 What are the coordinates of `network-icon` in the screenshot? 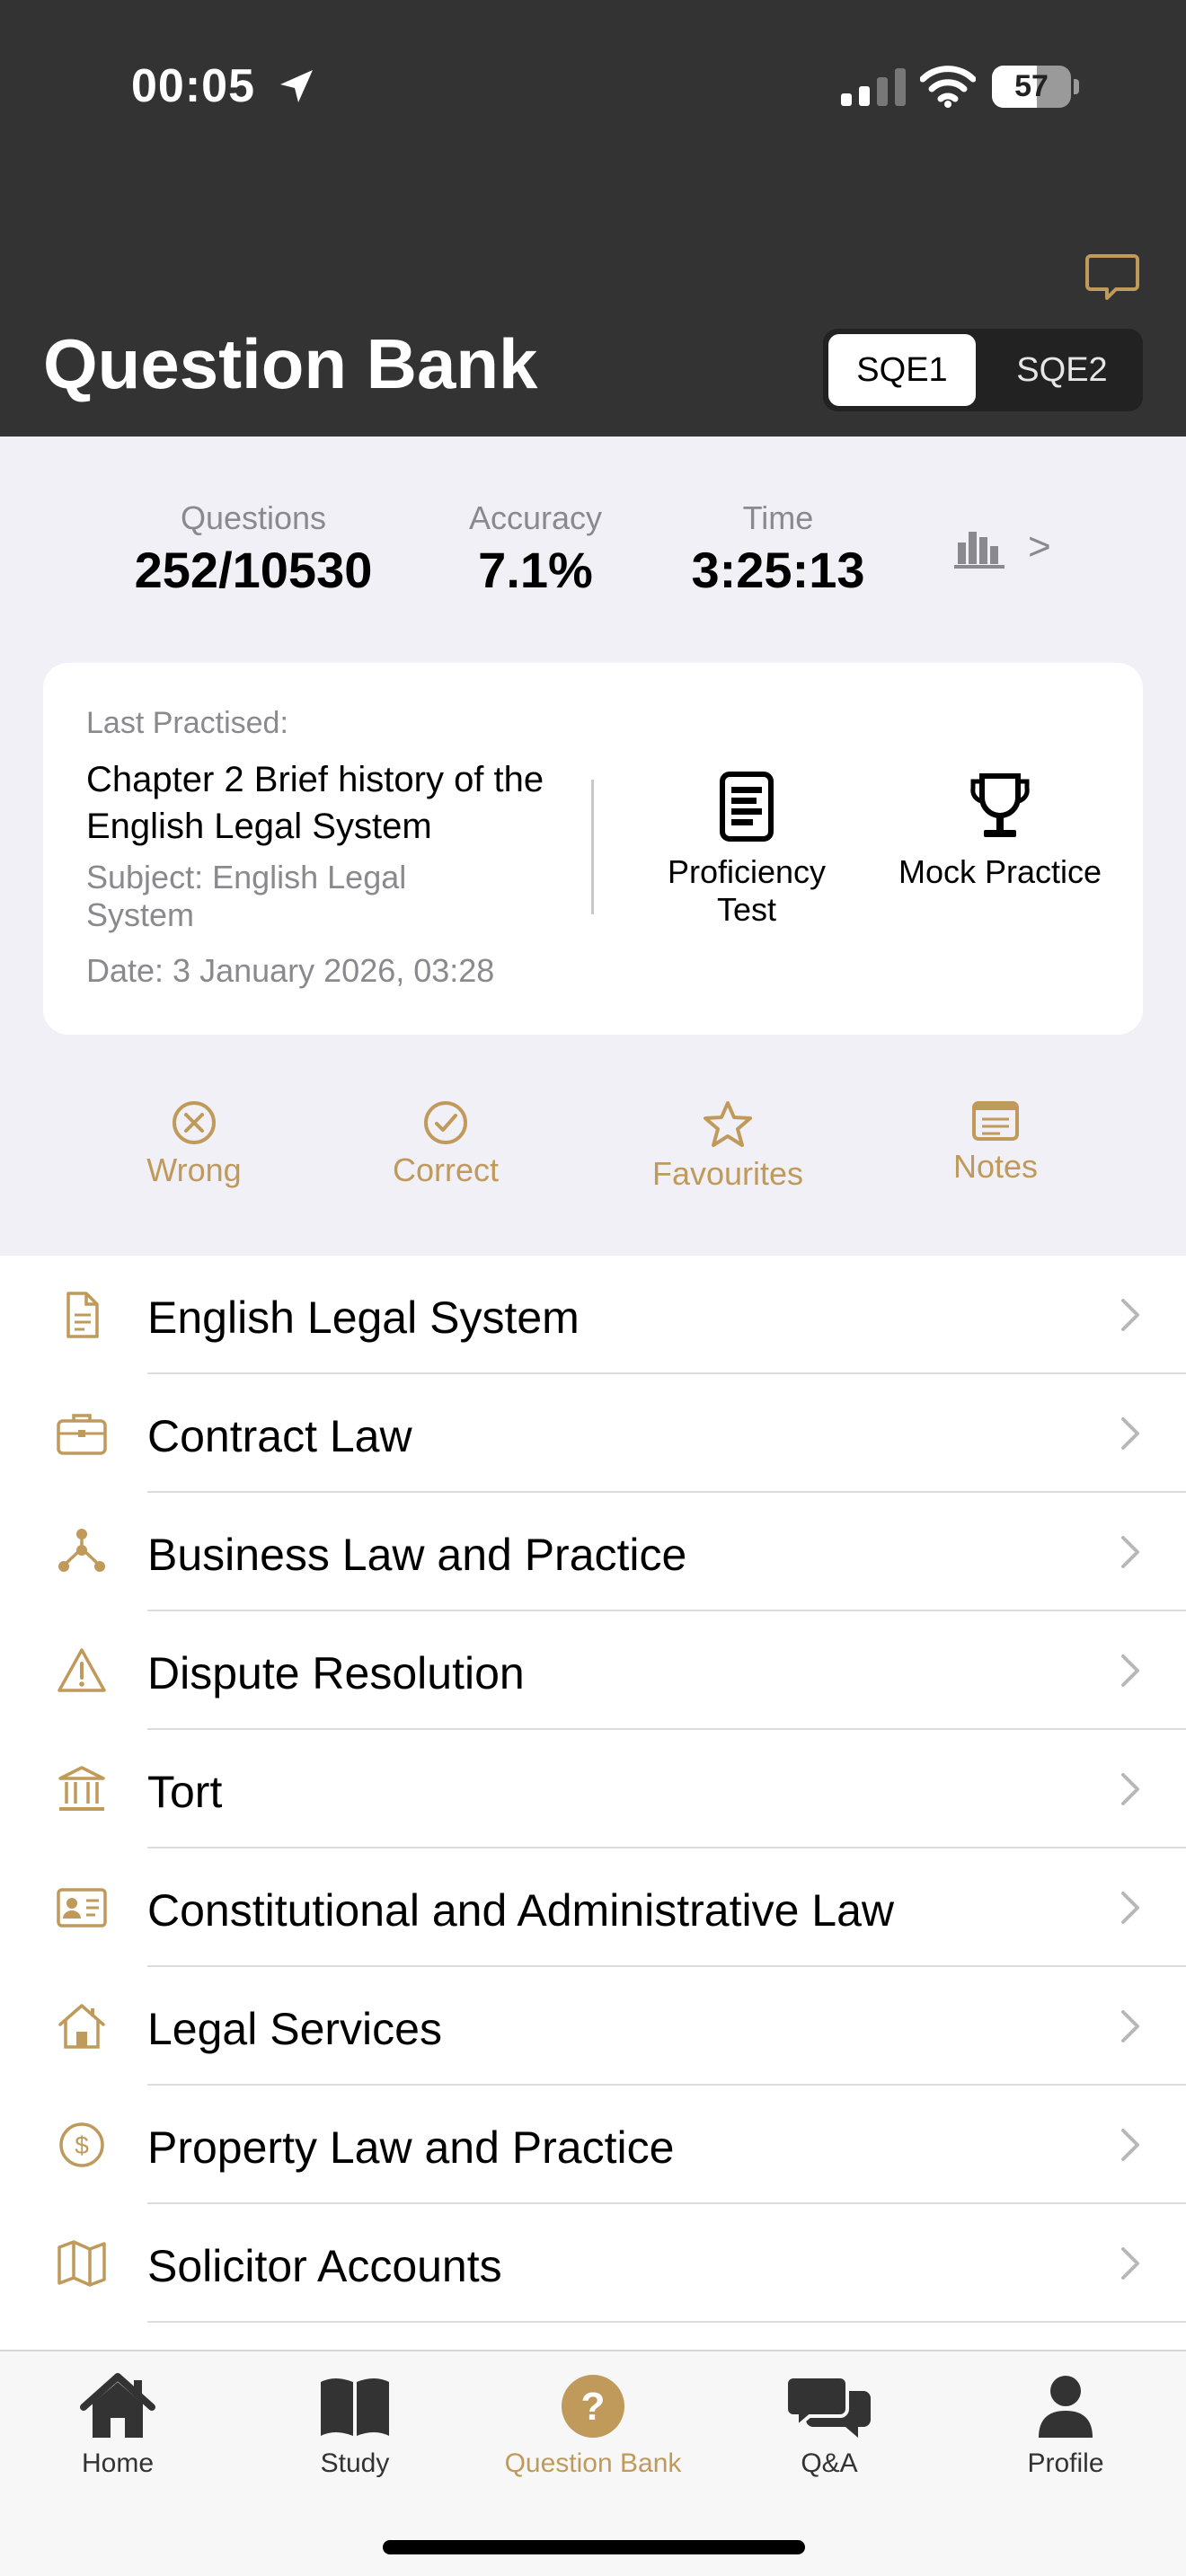 It's located at (81, 1550).